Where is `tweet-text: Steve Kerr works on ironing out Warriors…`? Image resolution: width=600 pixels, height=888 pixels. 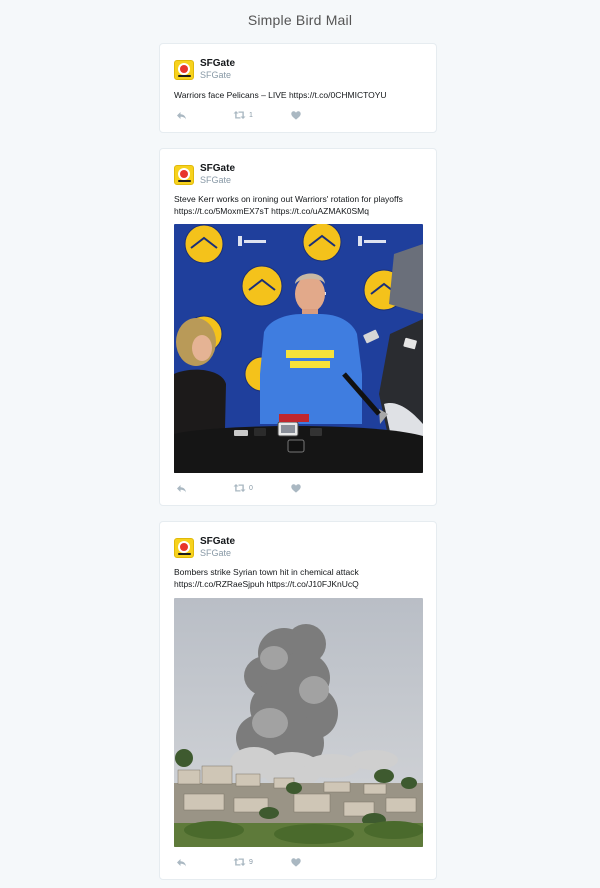 tweet-text: Steve Kerr works on ironing out Warriors… is located at coordinates (288, 205).